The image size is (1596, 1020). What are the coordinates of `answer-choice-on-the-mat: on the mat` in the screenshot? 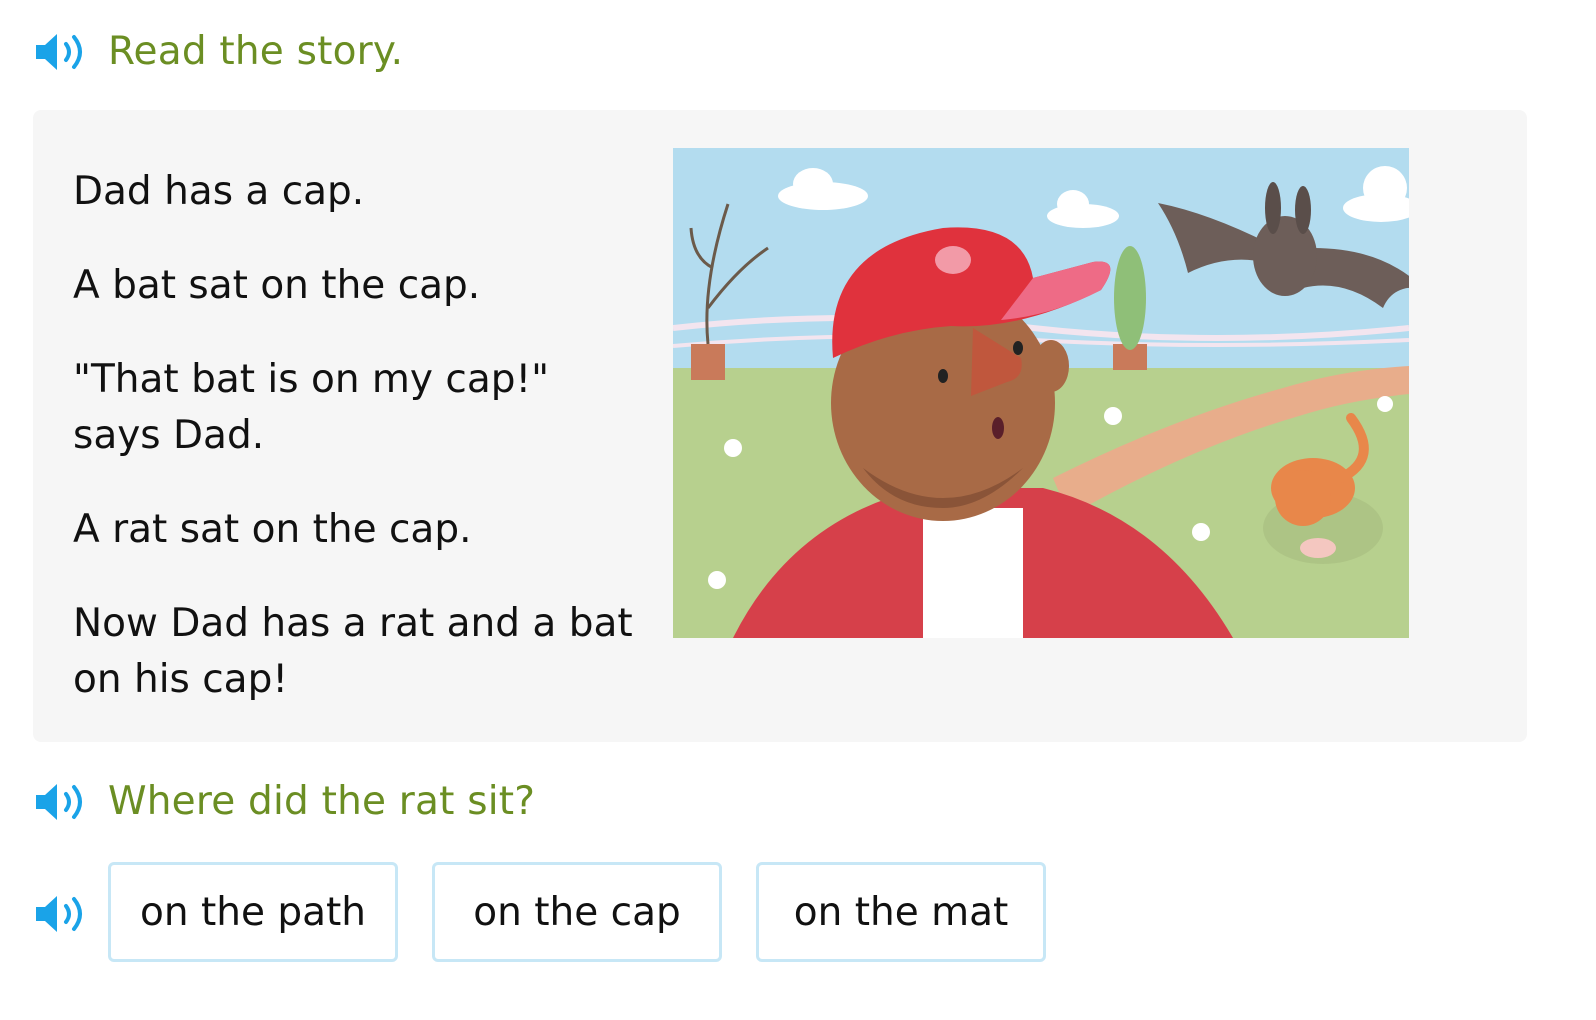 It's located at (901, 912).